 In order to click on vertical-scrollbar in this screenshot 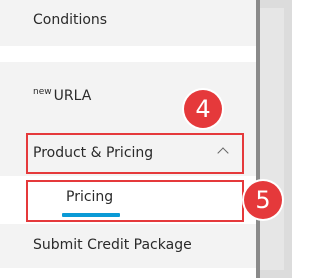, I will do `click(274, 139)`.